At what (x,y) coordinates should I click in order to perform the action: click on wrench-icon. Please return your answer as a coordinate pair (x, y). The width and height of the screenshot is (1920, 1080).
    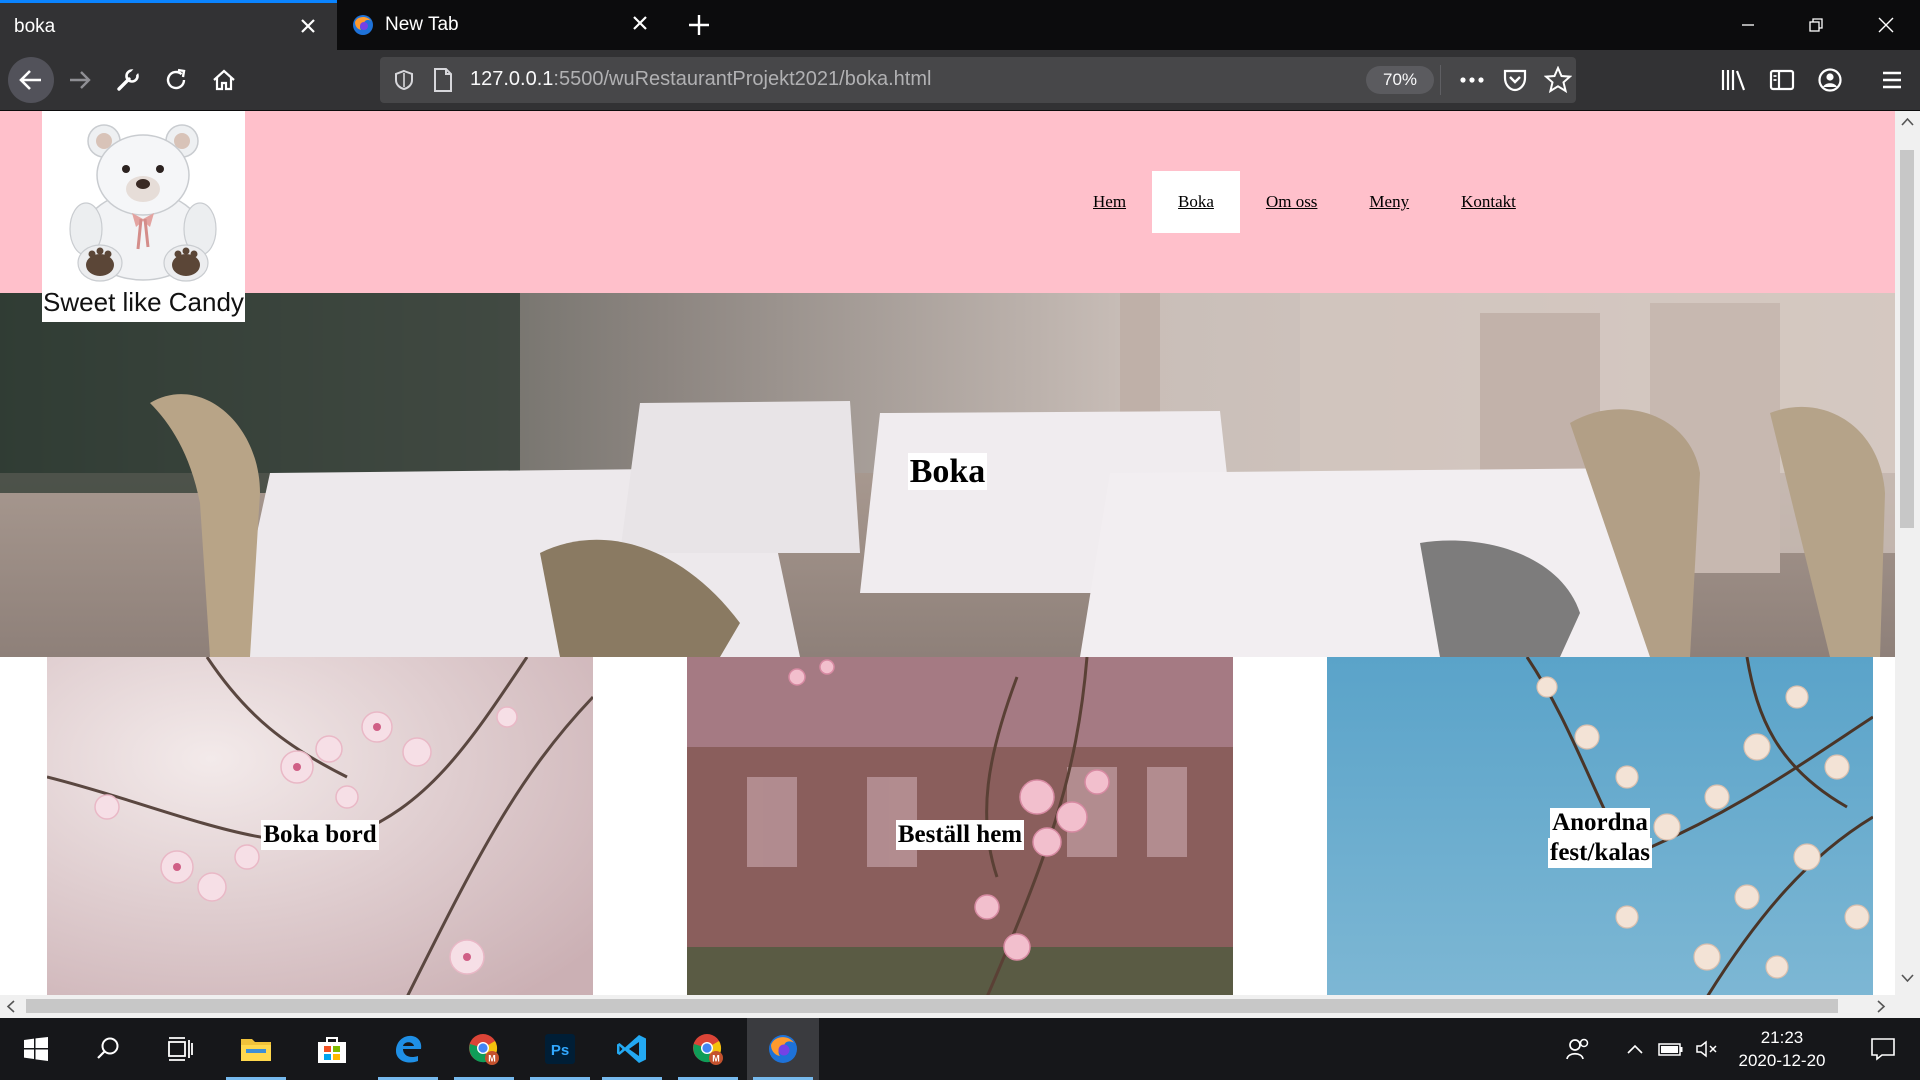
    Looking at the image, I should click on (128, 79).